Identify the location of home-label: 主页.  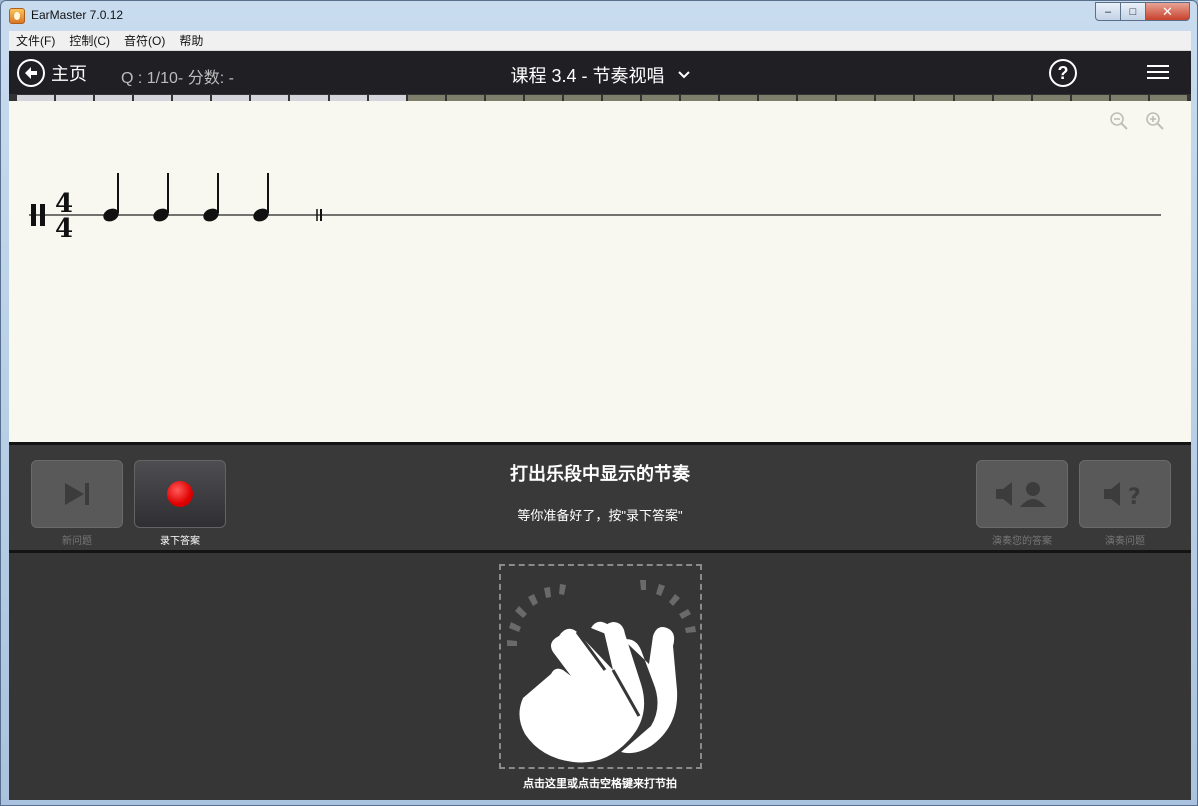
(69, 74).